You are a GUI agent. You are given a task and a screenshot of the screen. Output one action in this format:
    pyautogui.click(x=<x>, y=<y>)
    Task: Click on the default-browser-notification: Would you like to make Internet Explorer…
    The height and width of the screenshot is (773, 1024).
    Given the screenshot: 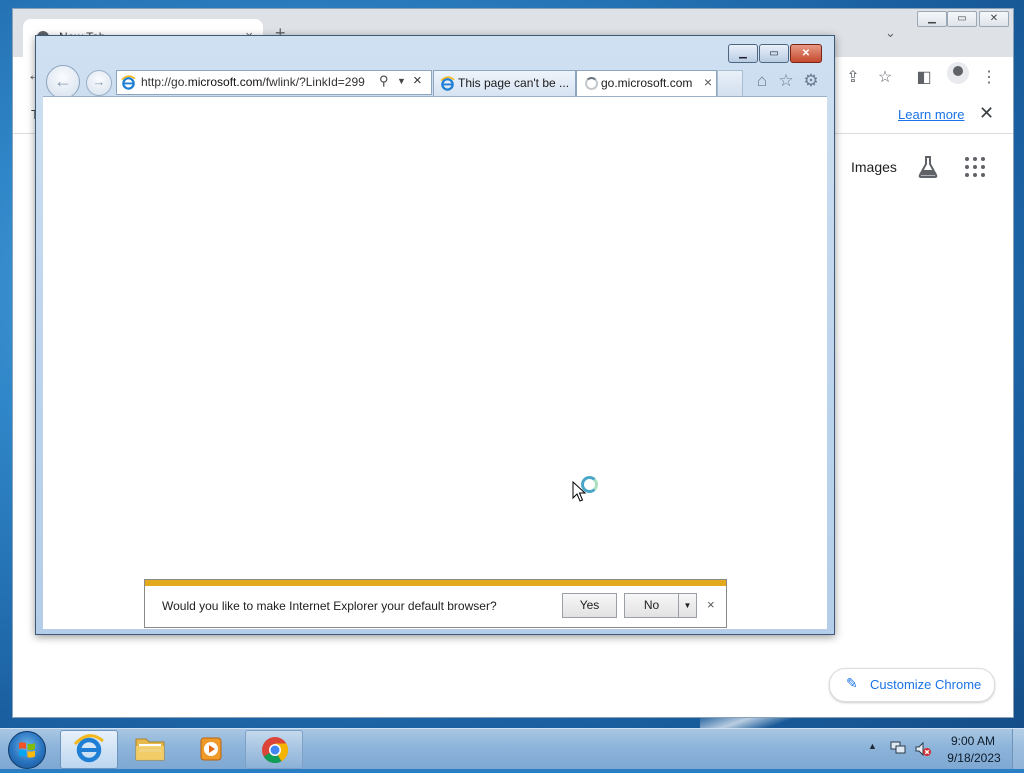 What is the action you would take?
    pyautogui.click(x=435, y=603)
    